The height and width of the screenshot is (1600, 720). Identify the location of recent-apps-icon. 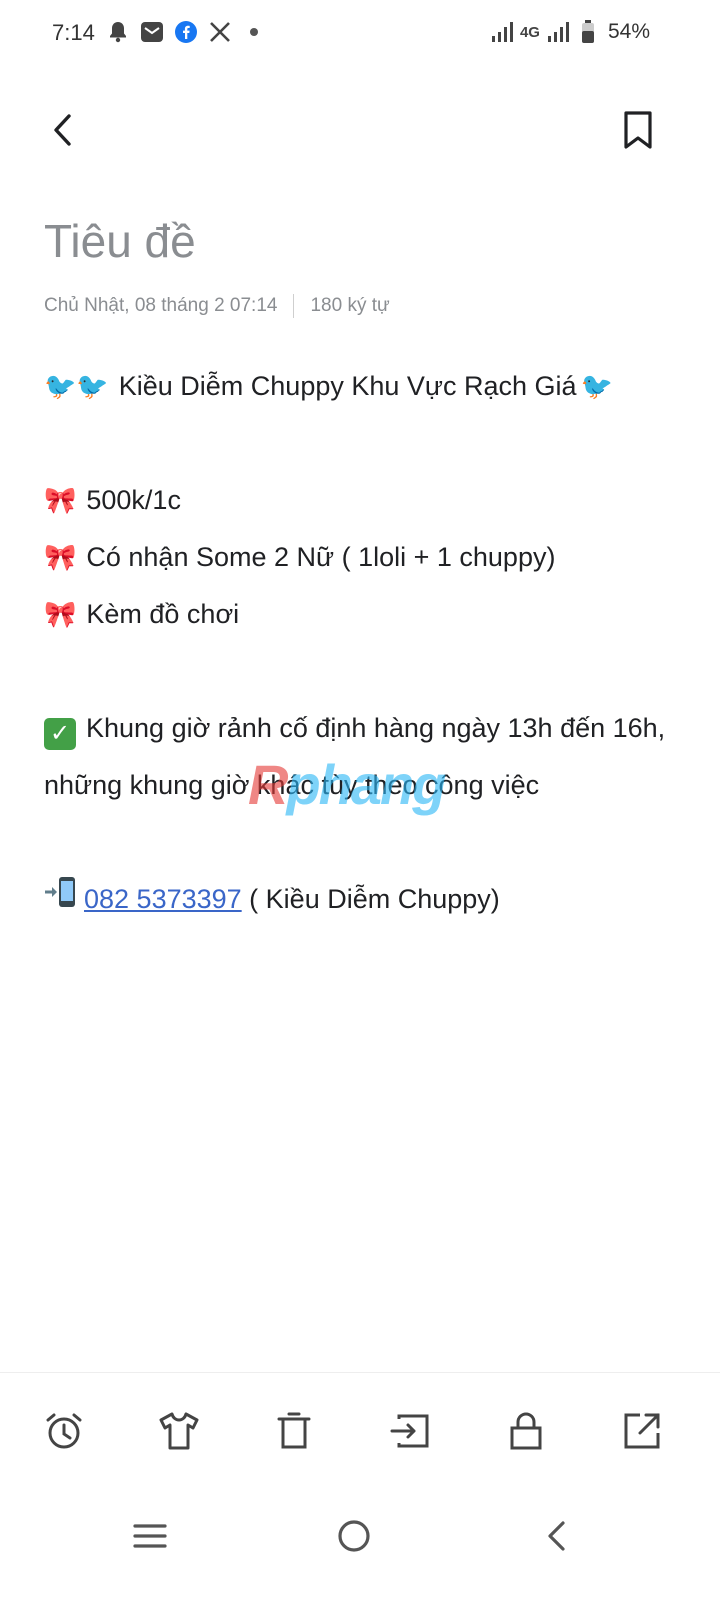
(150, 1538).